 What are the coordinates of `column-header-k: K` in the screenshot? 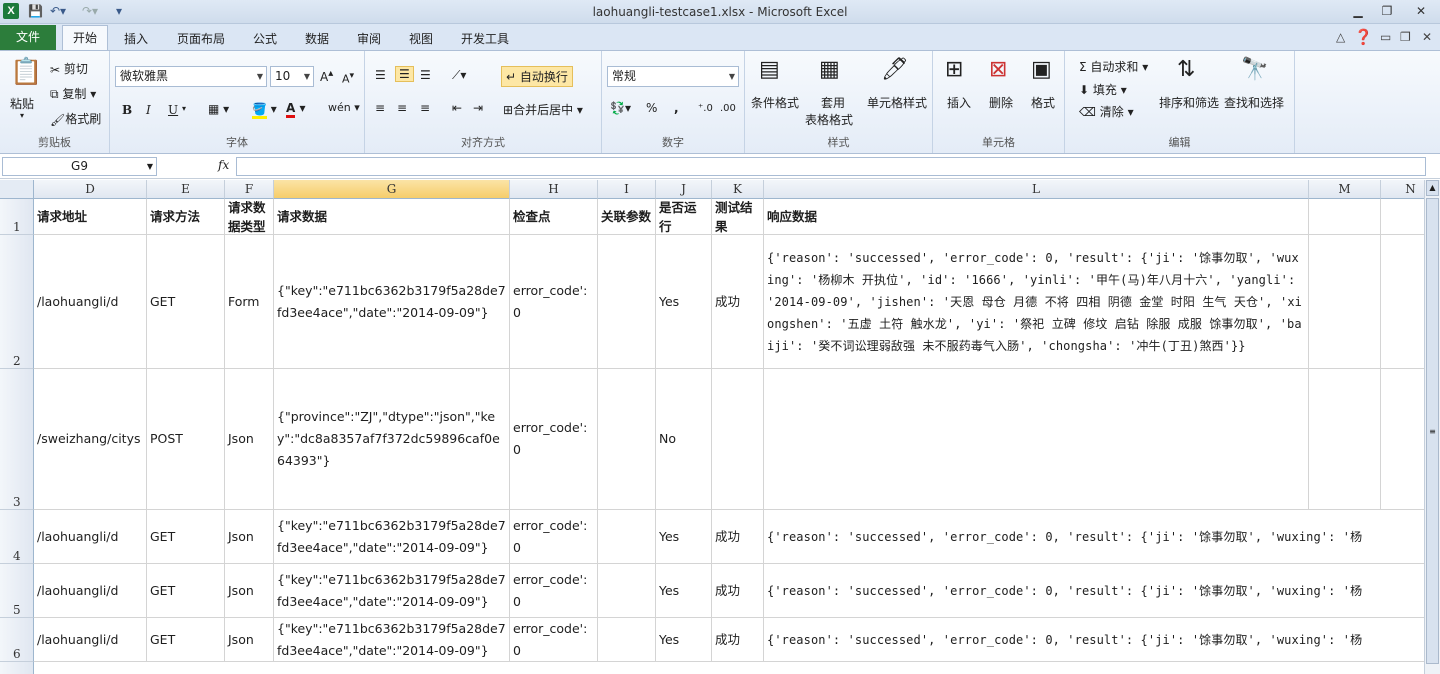 It's located at (738, 189).